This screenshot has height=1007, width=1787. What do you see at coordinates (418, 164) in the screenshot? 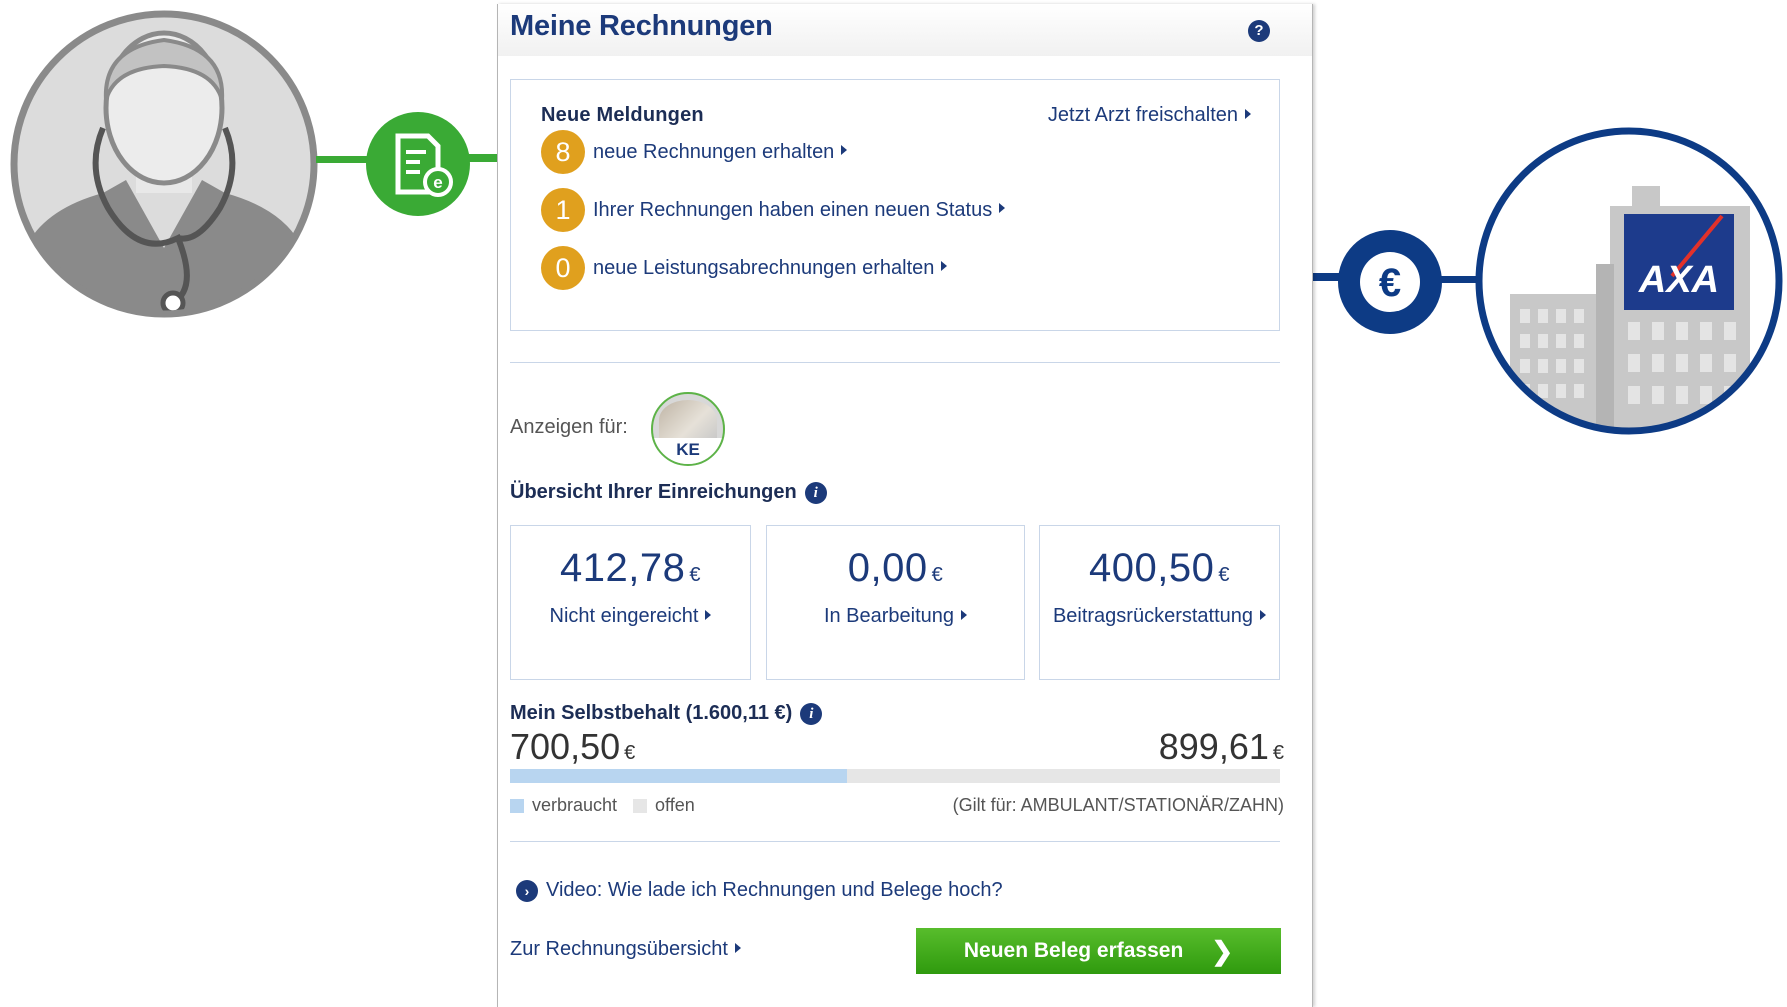
I see `e-invoice-icon: e` at bounding box center [418, 164].